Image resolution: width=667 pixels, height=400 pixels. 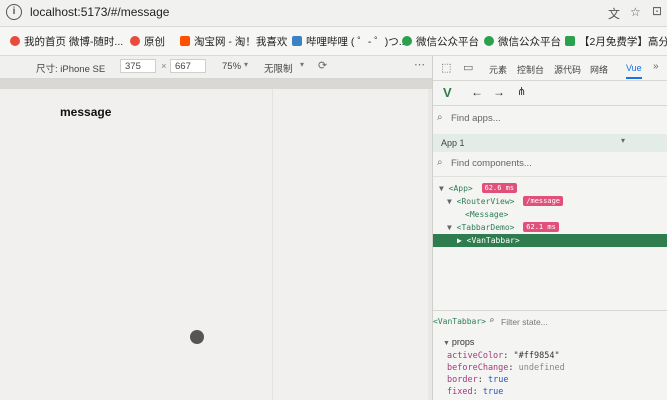 I want to click on translate-icon: 文, so click(x=614, y=13).